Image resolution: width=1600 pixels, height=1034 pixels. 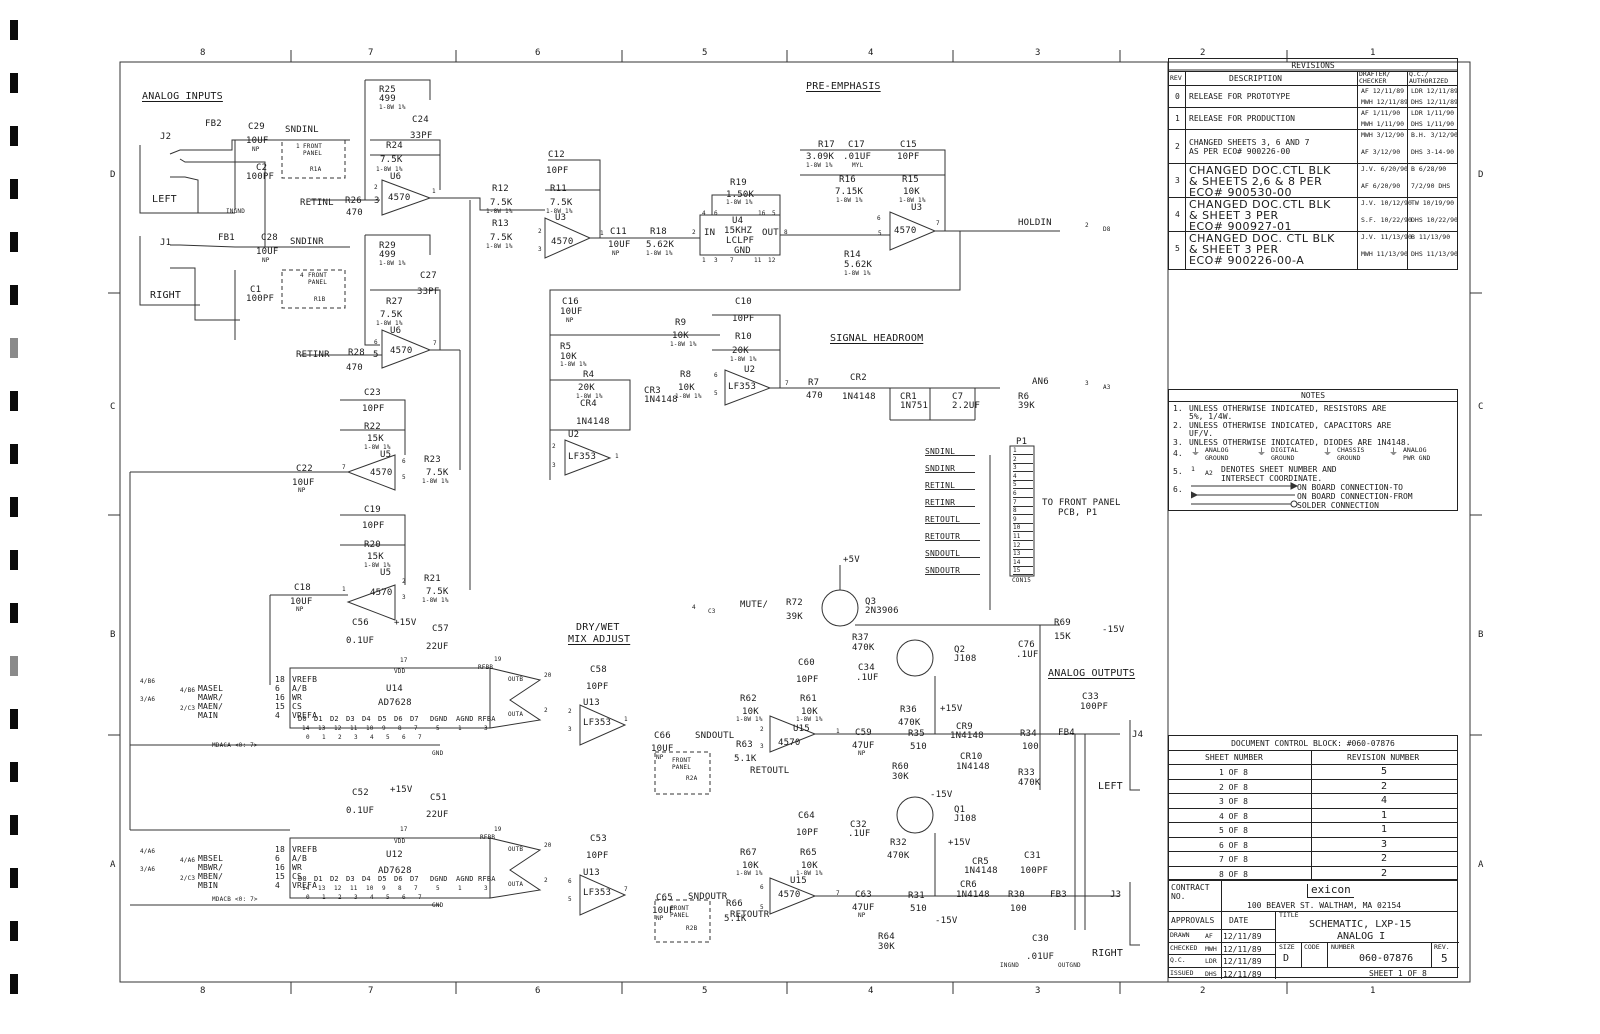 What do you see at coordinates (826, 145) in the screenshot?
I see `res-r17-ref: R17` at bounding box center [826, 145].